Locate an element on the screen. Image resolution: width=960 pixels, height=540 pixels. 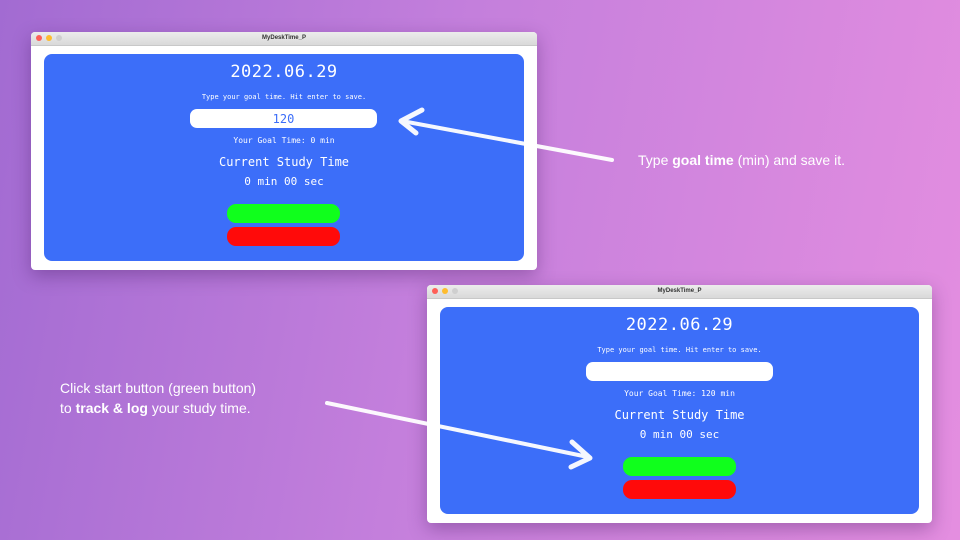
arrow-to-goal-input is located at coordinates (507, 140).